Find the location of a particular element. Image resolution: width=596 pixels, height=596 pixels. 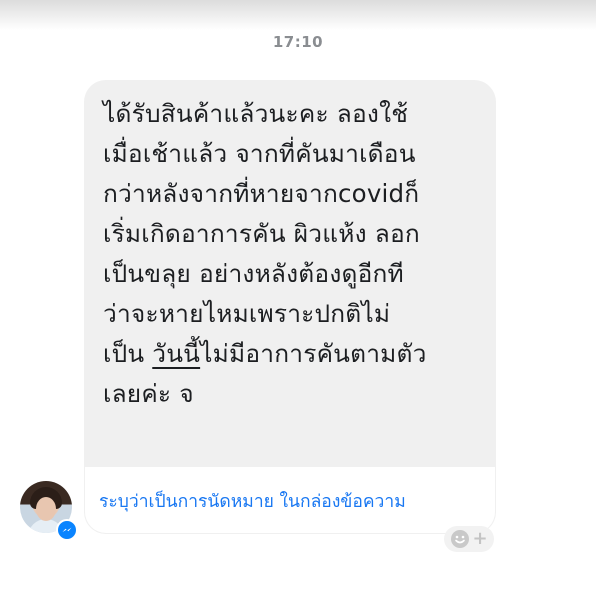

message-line: เป็น วันนี้ไม่มีอาการคันตามตัว is located at coordinates (293, 354).